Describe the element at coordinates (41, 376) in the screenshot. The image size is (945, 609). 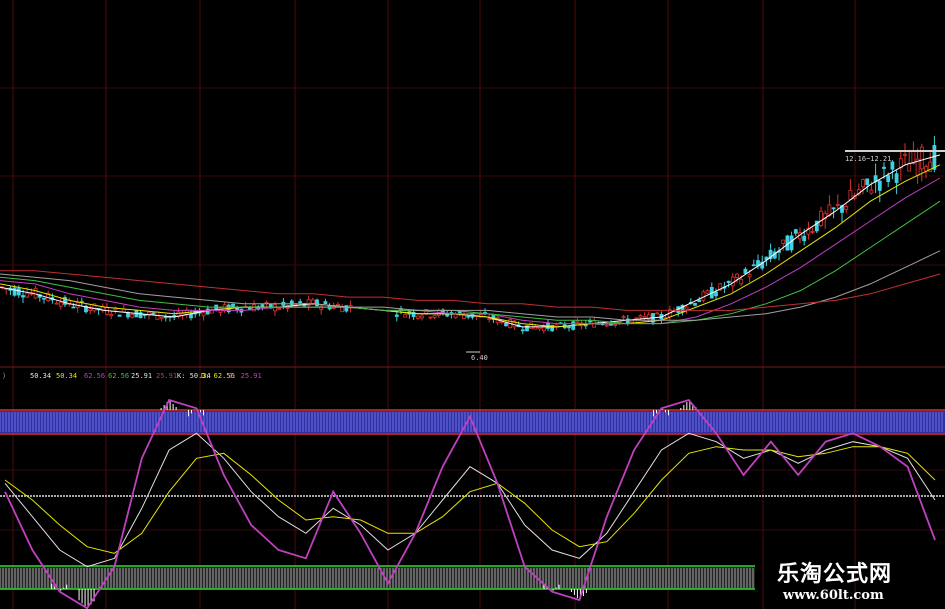
I see `kdj-label-1: 50.34` at that location.